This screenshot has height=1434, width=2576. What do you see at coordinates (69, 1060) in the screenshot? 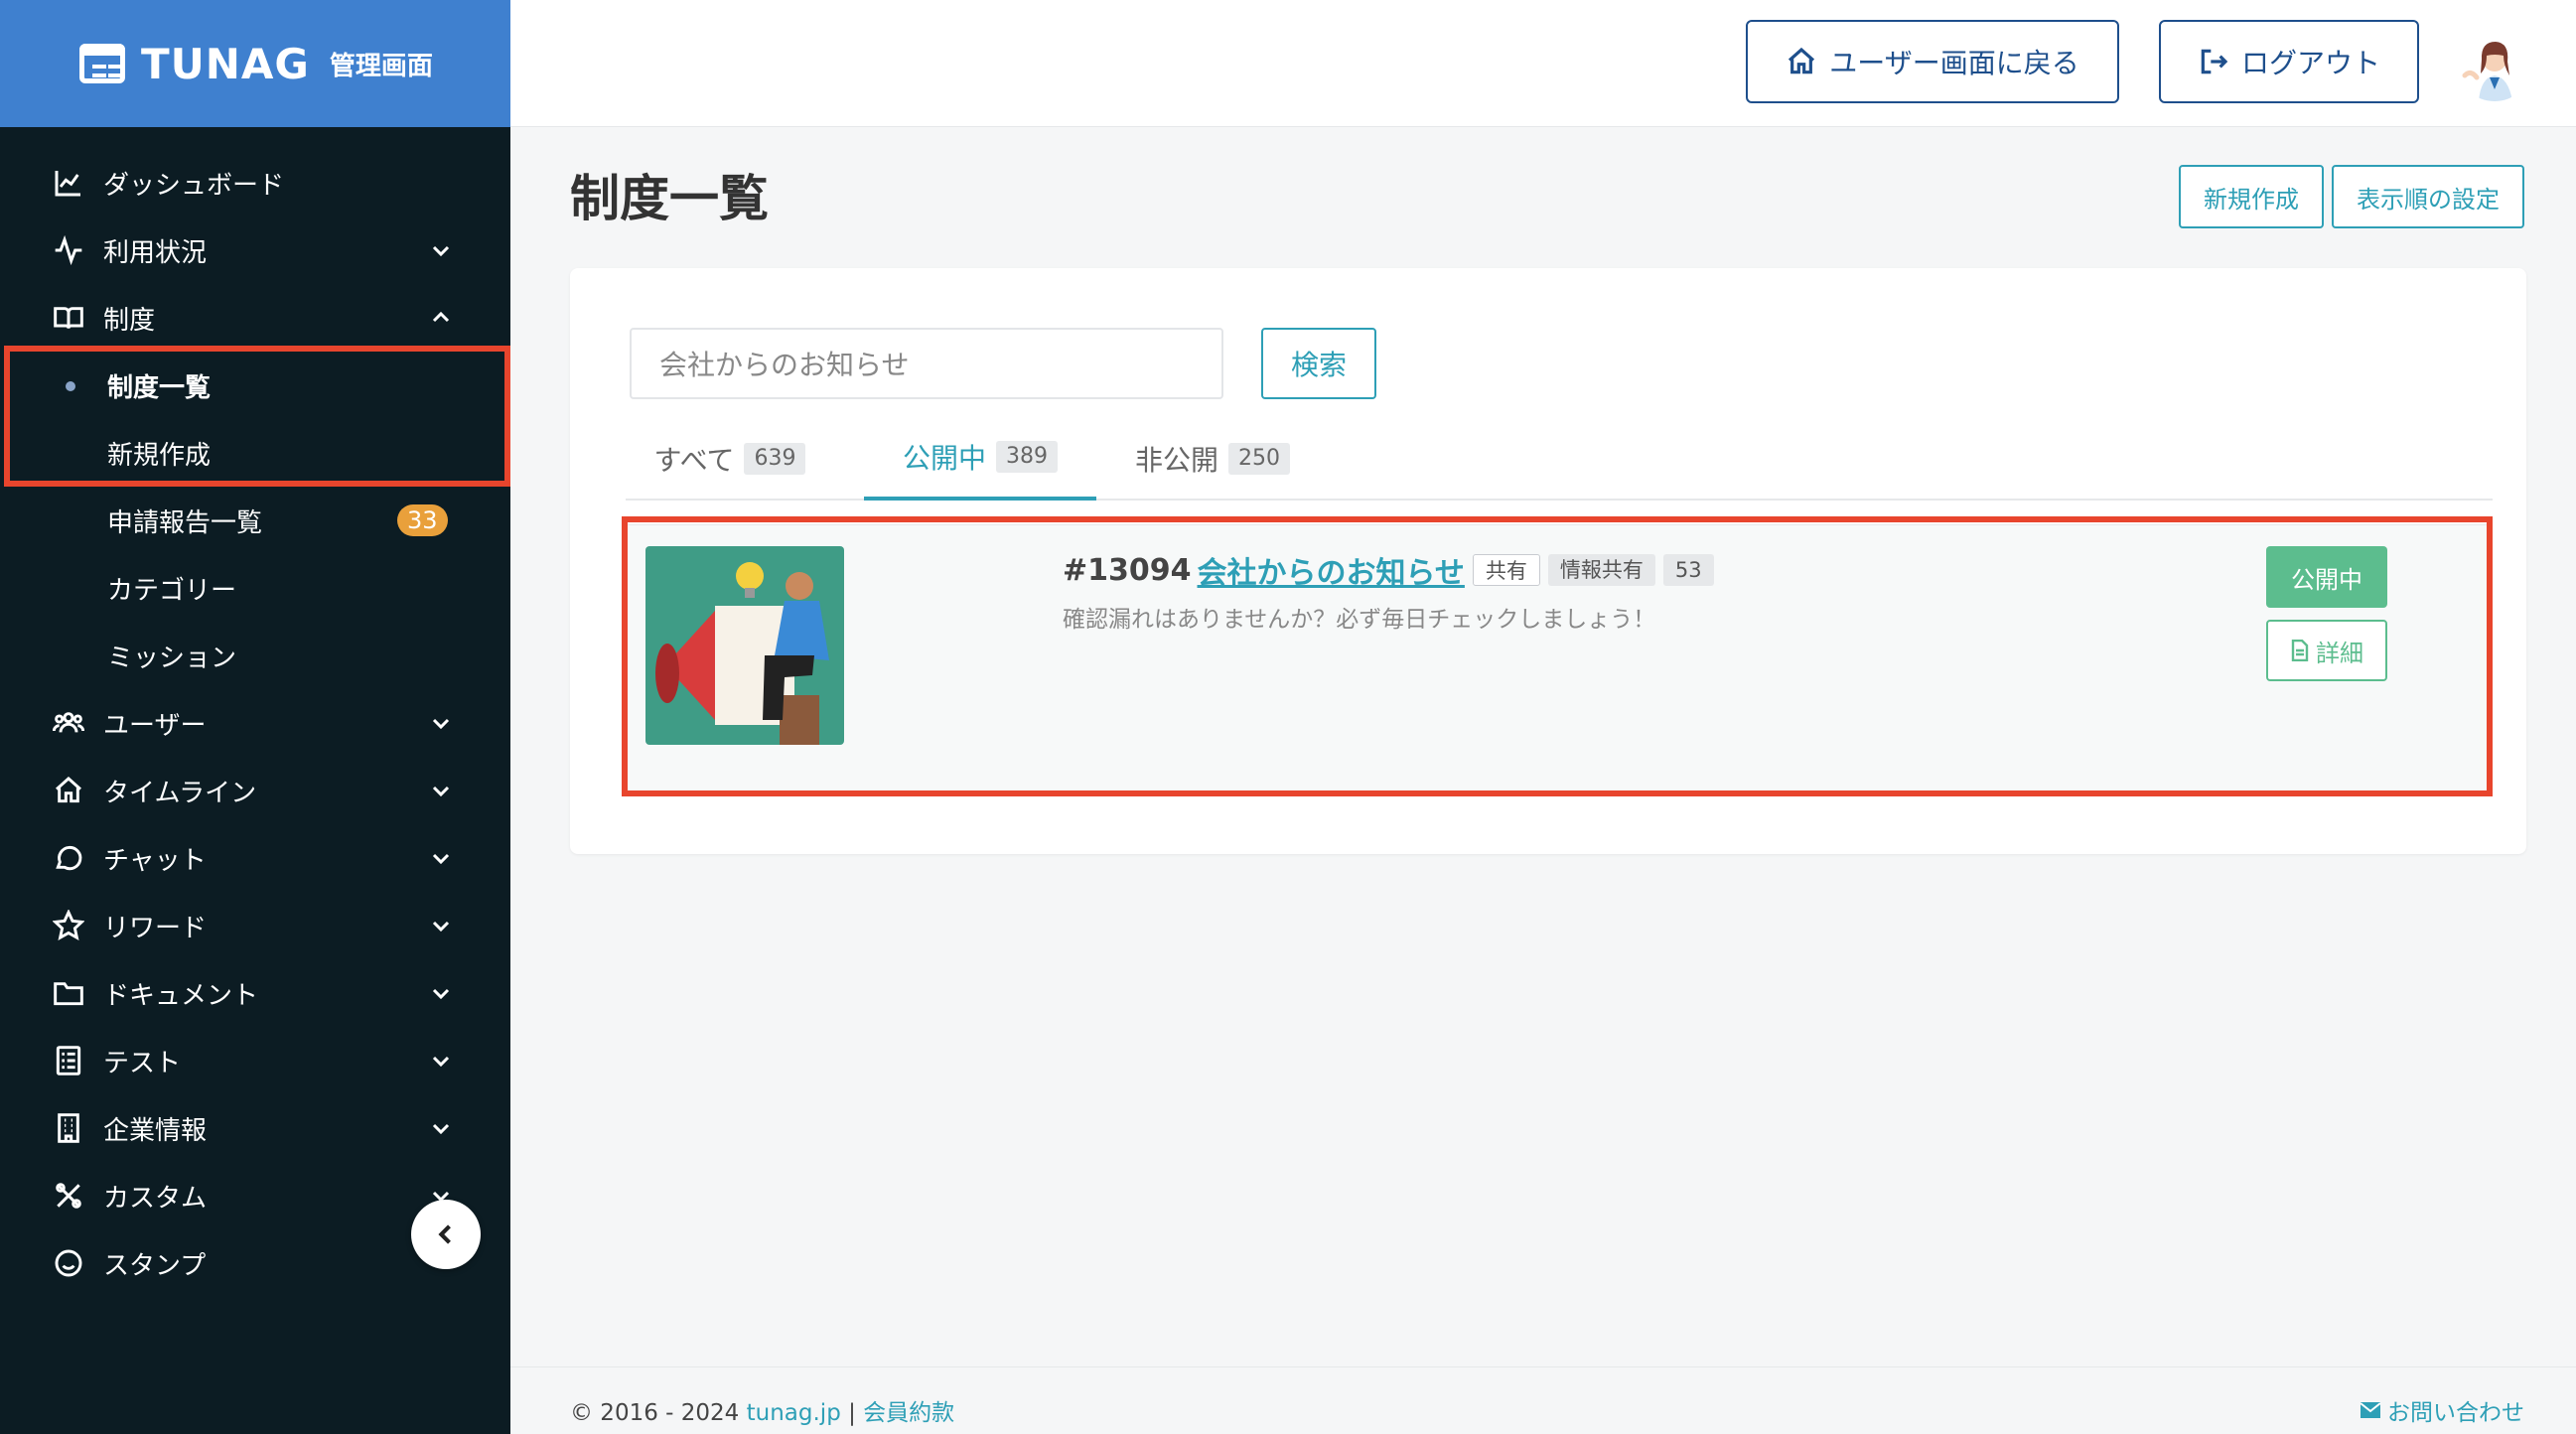
I see `checklist-icon` at bounding box center [69, 1060].